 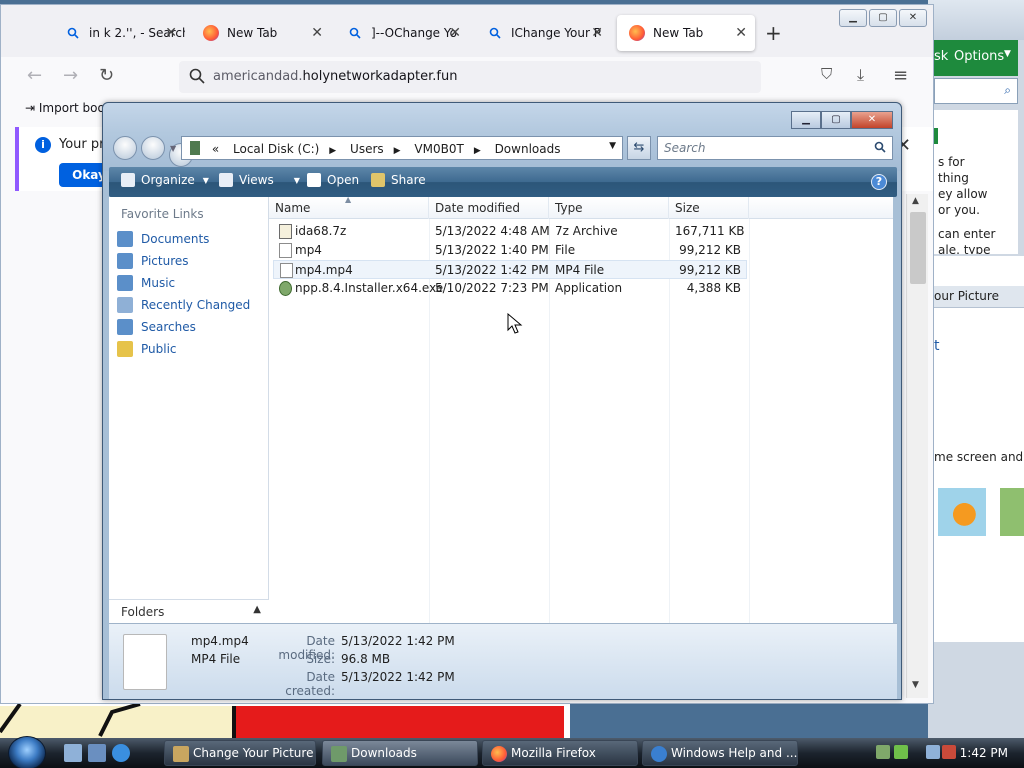 What do you see at coordinates (402, 33) in the screenshot?
I see `tab-search-2: ]--OChange Yo ✕` at bounding box center [402, 33].